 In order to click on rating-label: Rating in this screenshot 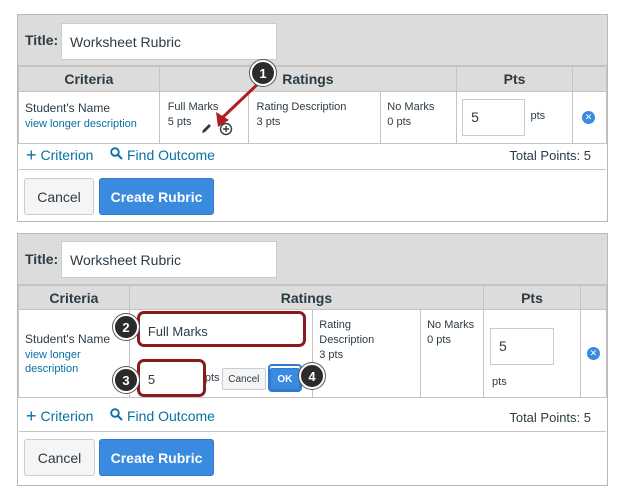, I will do `click(335, 325)`.